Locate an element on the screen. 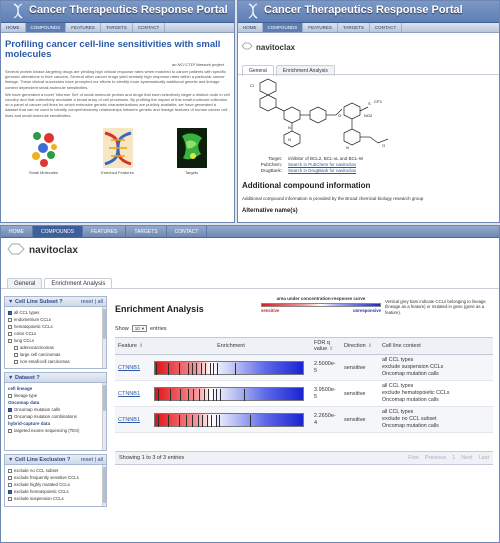  subset-option: all CCL types is located at coordinates (54, 312).